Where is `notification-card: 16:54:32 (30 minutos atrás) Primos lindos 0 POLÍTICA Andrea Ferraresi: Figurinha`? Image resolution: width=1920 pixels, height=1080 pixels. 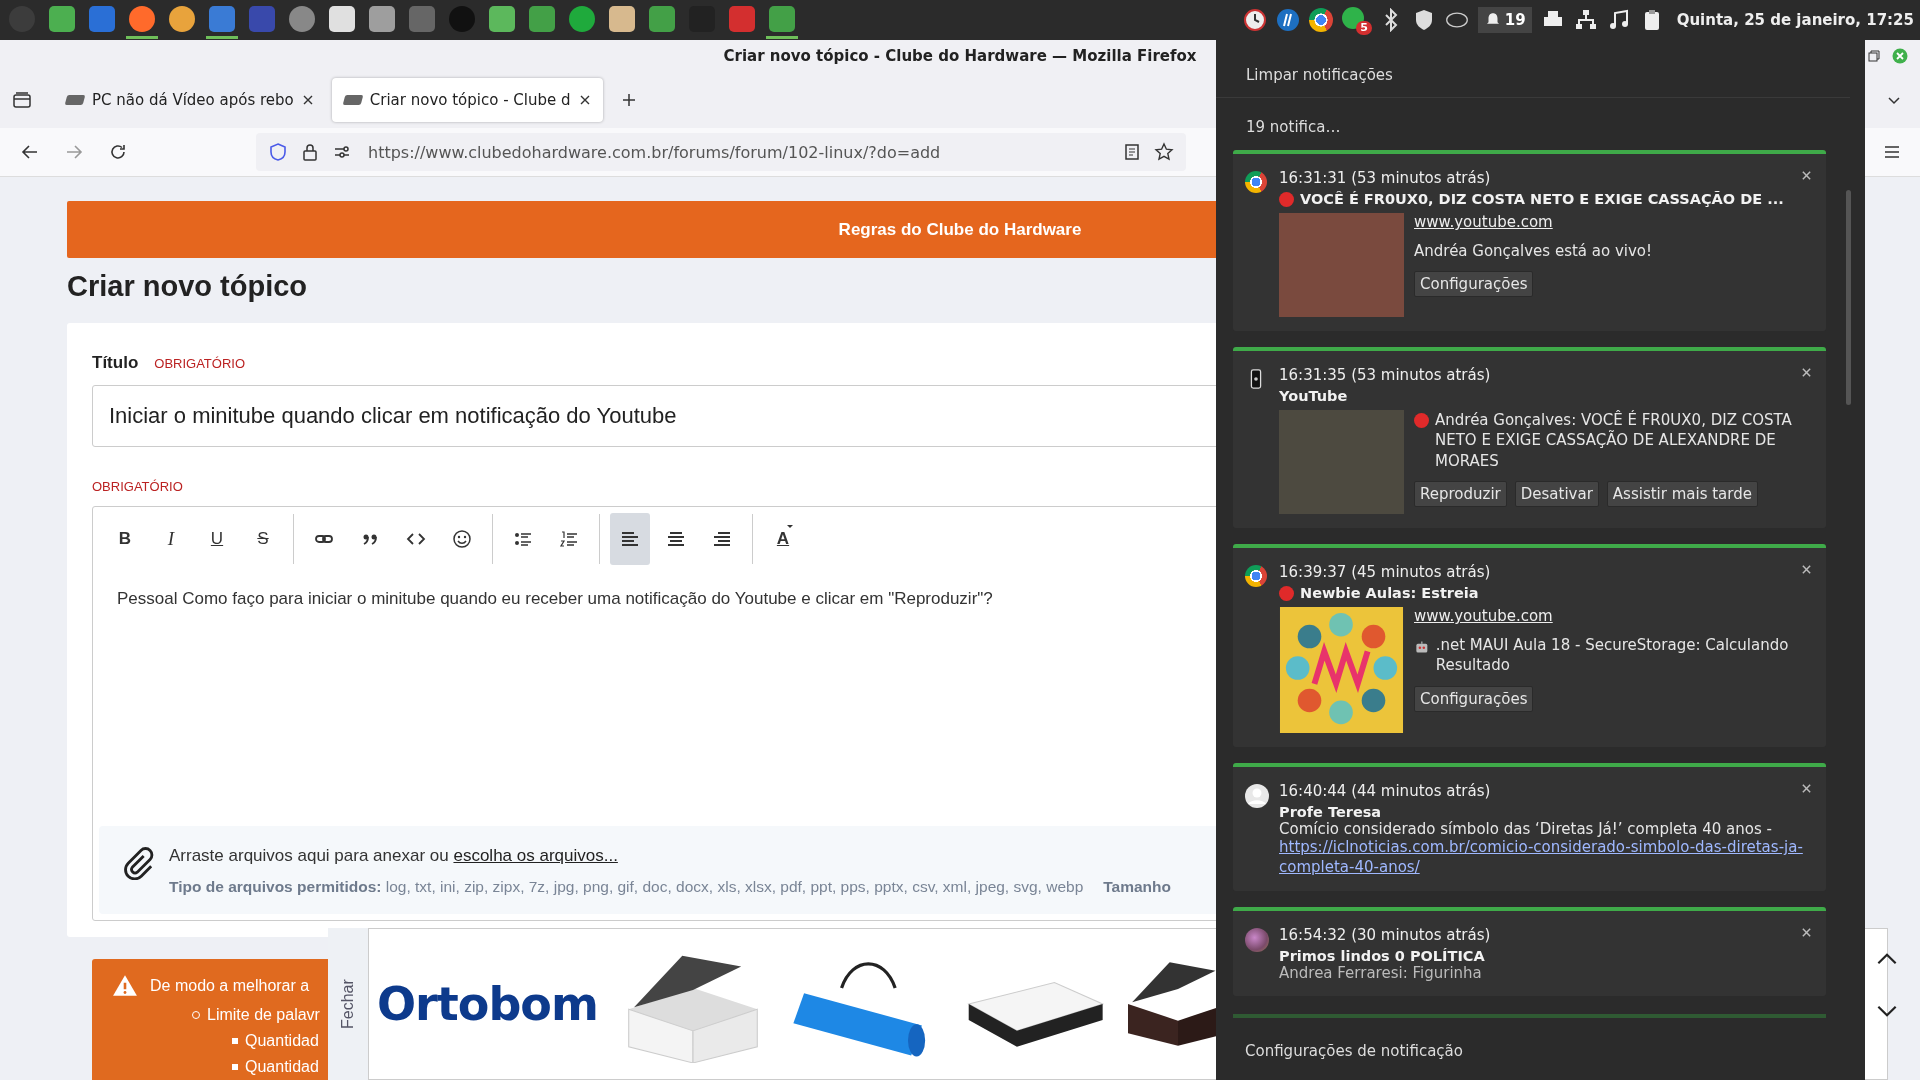 notification-card: 16:54:32 (30 minutos atrás) Primos lindos 0 POLÍTICA Andrea Ferraresi: Figurinha is located at coordinates (1529, 951).